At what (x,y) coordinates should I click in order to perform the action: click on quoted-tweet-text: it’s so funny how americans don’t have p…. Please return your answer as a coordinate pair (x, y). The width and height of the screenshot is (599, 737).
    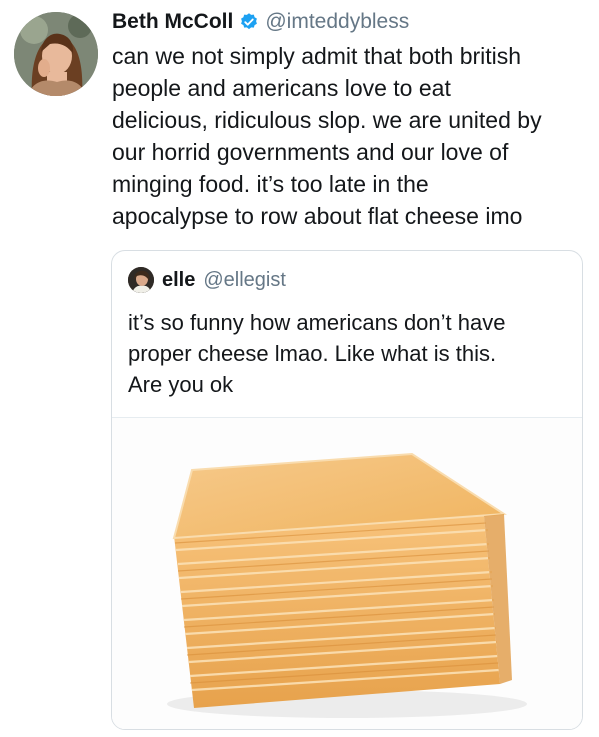
    Looking at the image, I should click on (348, 353).